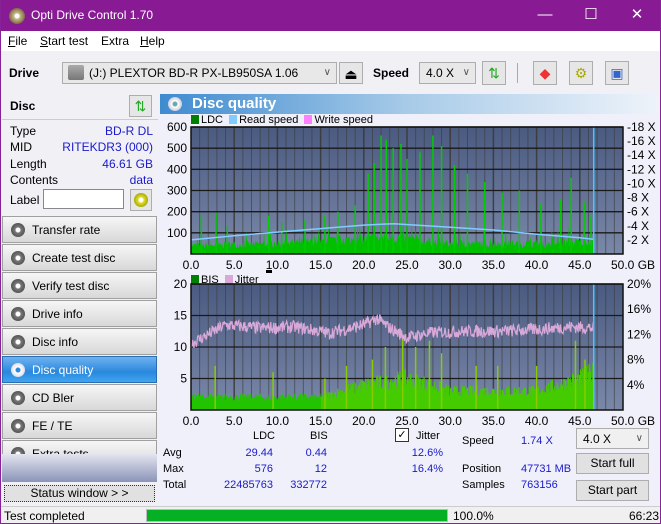 This screenshot has width=661, height=524. Describe the element at coordinates (181, 284) in the screenshot. I see `y-tick-label: 20` at that location.